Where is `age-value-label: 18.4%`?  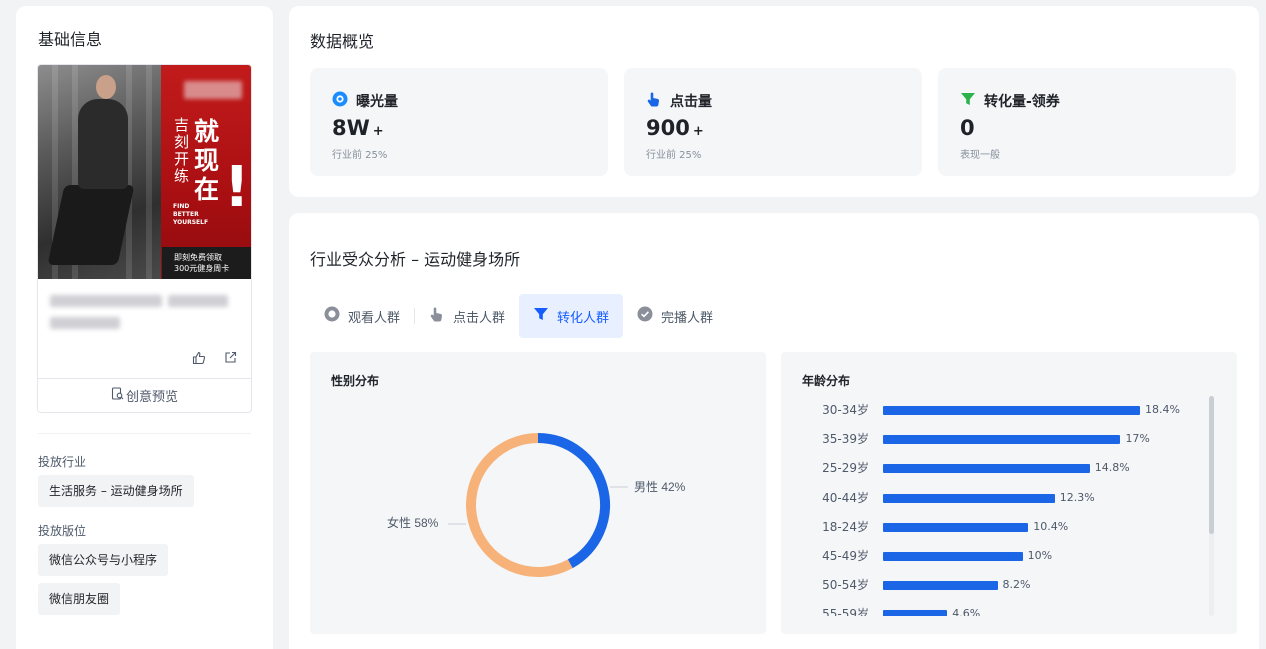
age-value-label: 18.4% is located at coordinates (1162, 409).